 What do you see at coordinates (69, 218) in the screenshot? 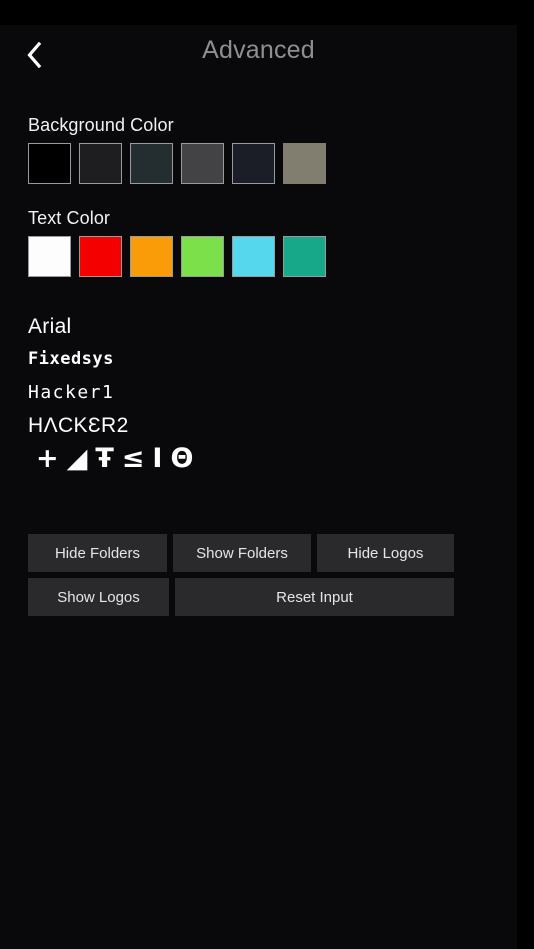
I see `text-color-label: Text Color` at bounding box center [69, 218].